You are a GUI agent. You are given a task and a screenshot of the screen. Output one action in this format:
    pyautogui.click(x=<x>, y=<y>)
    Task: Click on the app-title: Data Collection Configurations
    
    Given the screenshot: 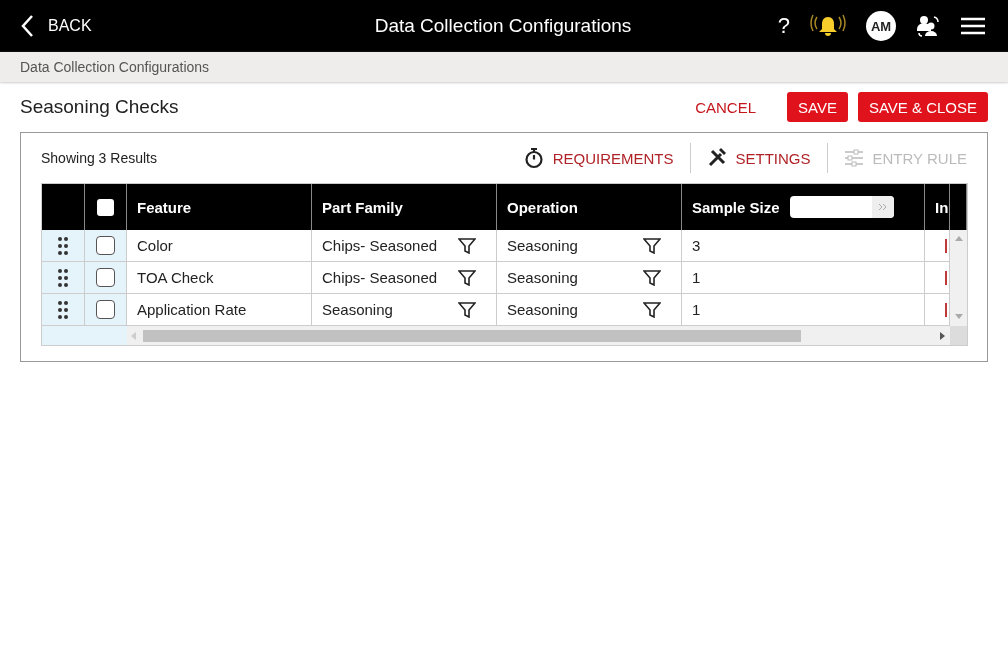 What is the action you would take?
    pyautogui.click(x=503, y=26)
    